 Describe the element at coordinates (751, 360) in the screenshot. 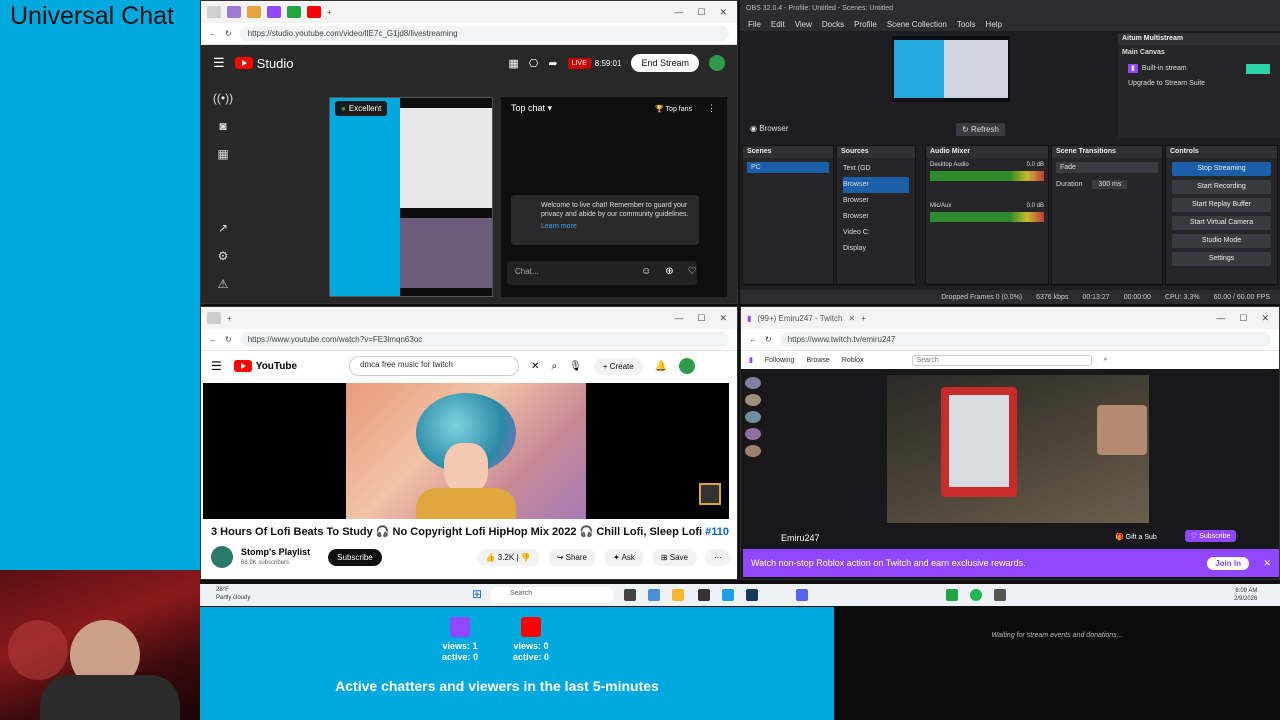

I see `twitch-logo-icon: ▮` at that location.